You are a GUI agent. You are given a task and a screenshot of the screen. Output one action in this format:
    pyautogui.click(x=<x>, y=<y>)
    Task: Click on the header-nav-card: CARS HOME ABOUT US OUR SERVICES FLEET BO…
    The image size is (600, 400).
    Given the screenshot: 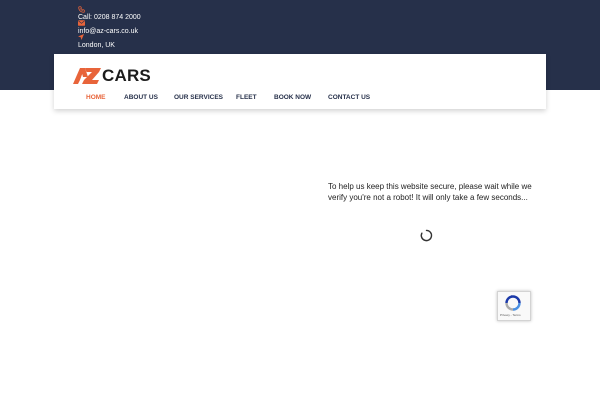 What is the action you would take?
    pyautogui.click(x=300, y=81)
    